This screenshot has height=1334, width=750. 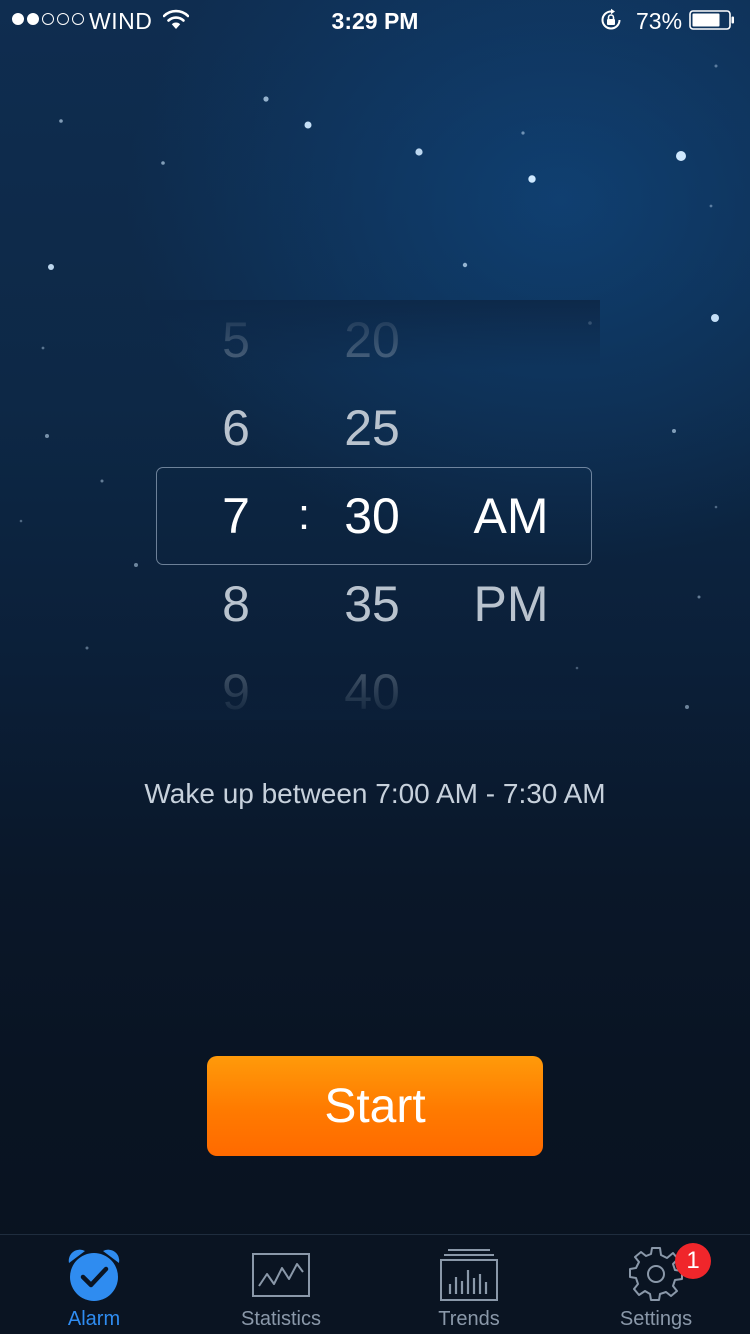 What do you see at coordinates (372, 604) in the screenshot?
I see `minute-option: 35` at bounding box center [372, 604].